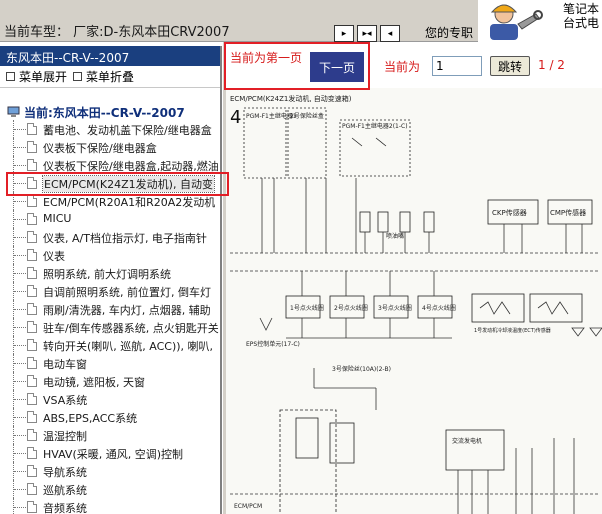 This screenshot has width=602, height=514. What do you see at coordinates (395, 308) in the screenshot?
I see `svg-text: 3号点火线圈` at bounding box center [395, 308].